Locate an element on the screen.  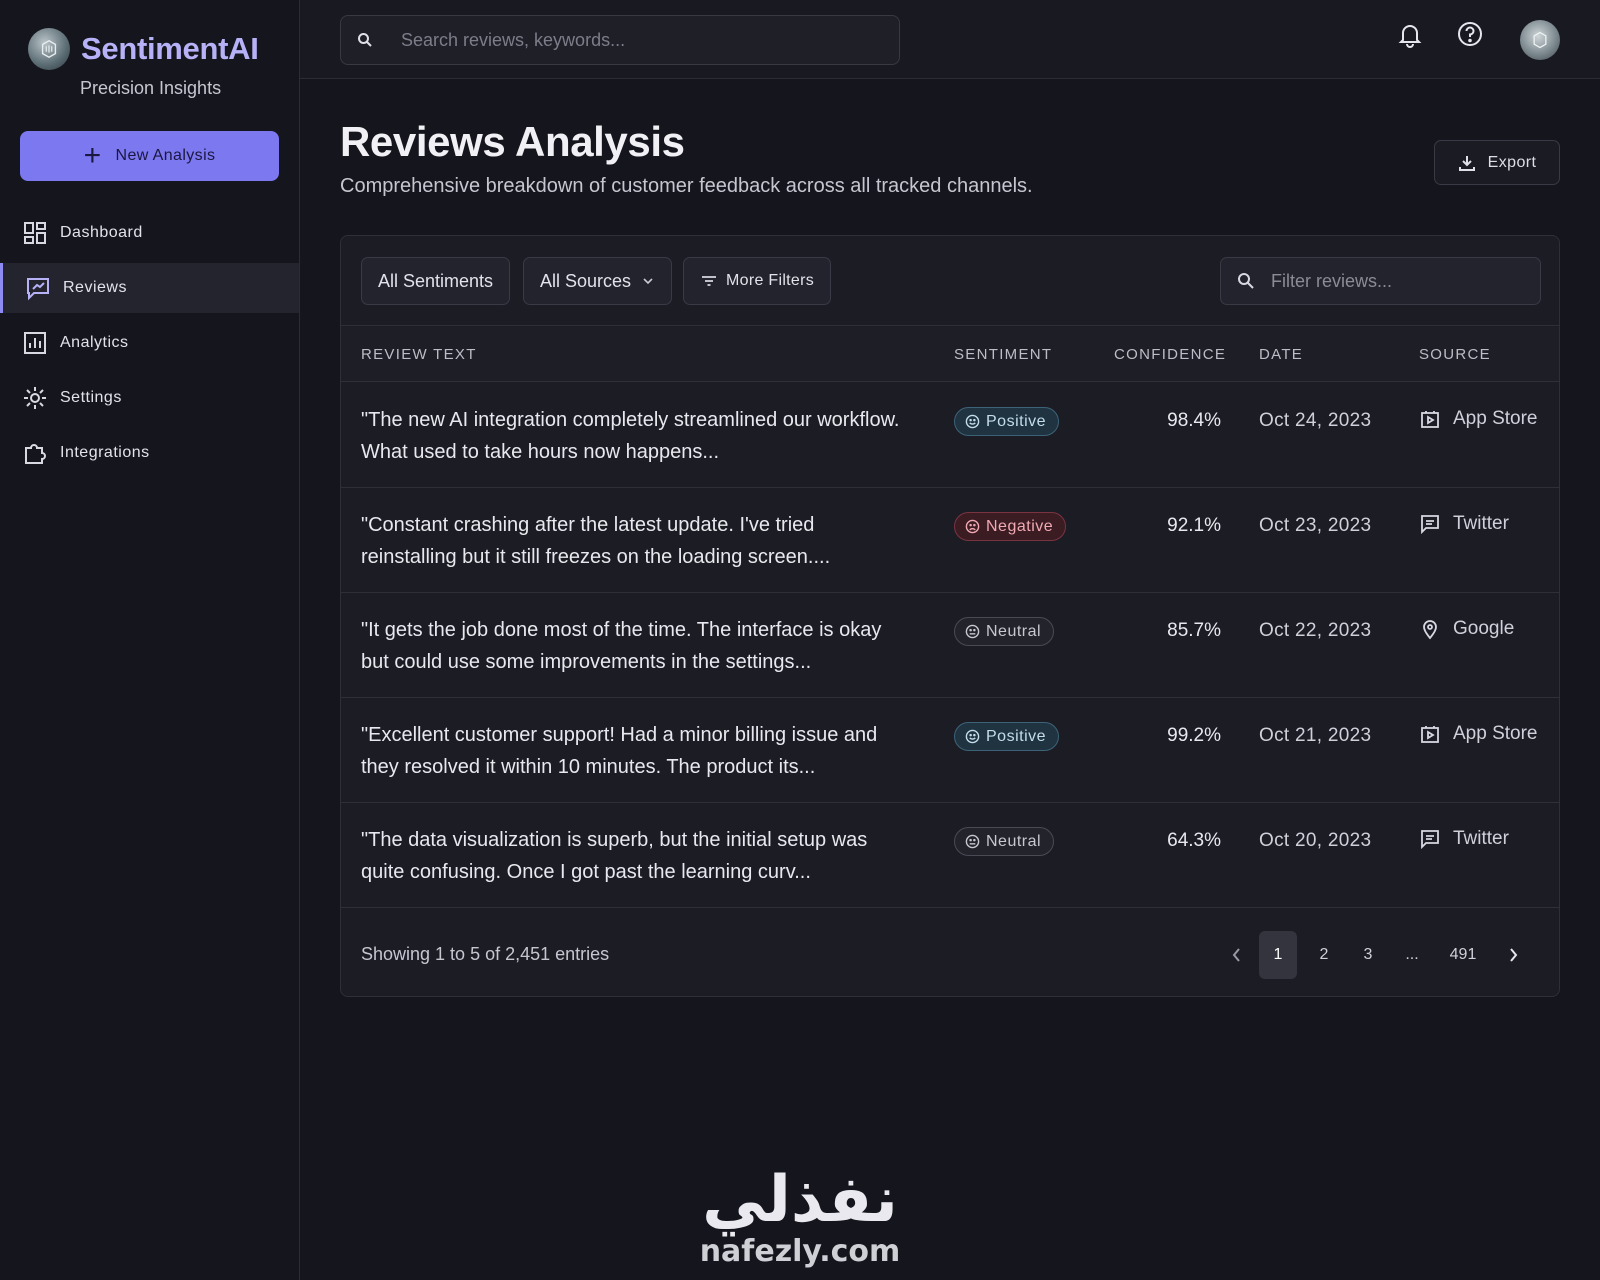
watermark: نفذلي nafezly.com is located at coordinates (800, 1220).